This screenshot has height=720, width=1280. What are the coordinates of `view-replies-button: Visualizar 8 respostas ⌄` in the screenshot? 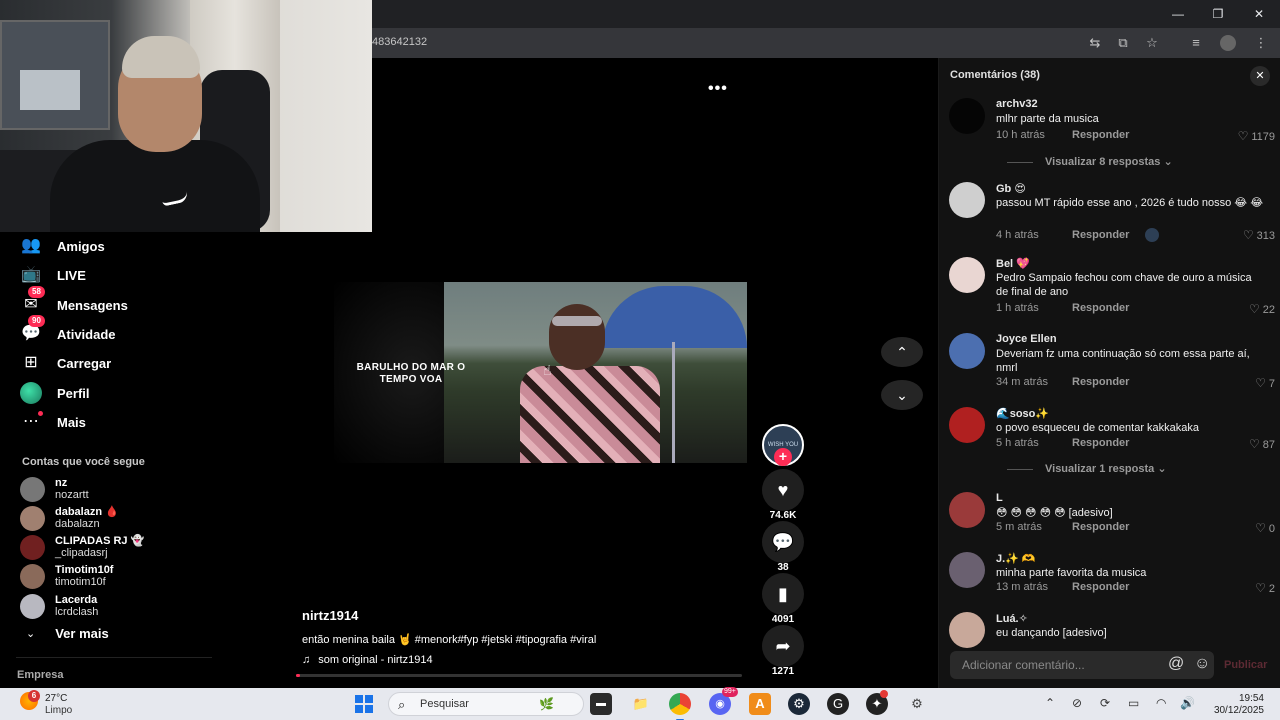 It's located at (1090, 161).